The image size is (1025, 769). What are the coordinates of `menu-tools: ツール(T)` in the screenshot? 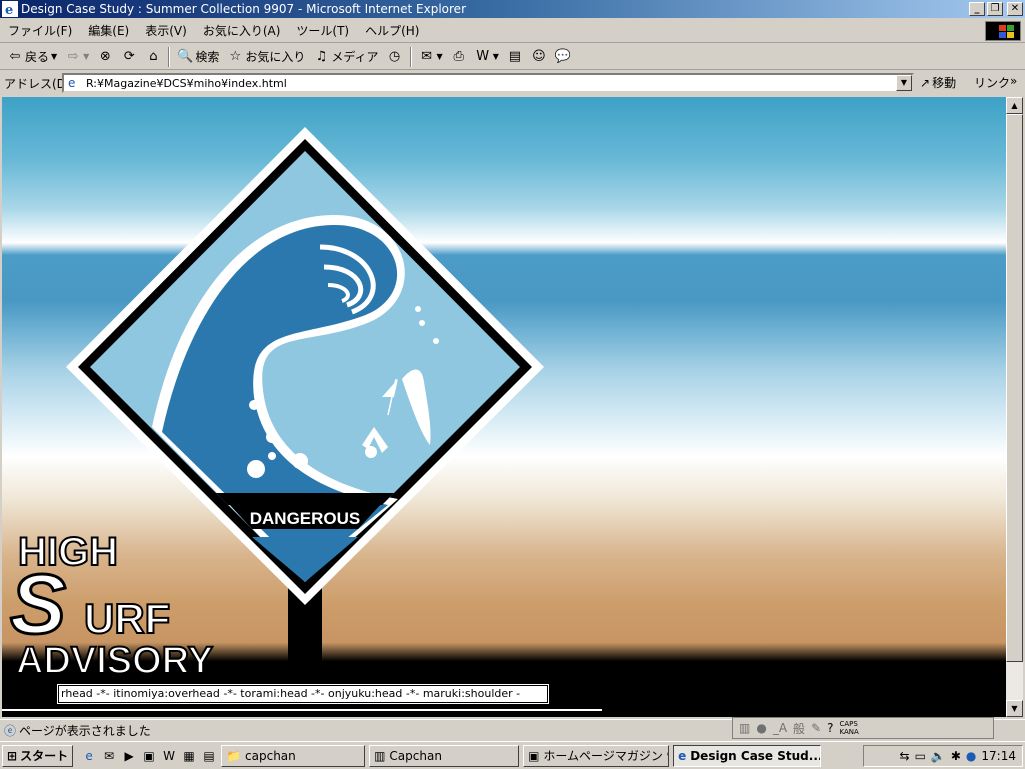 It's located at (322, 30).